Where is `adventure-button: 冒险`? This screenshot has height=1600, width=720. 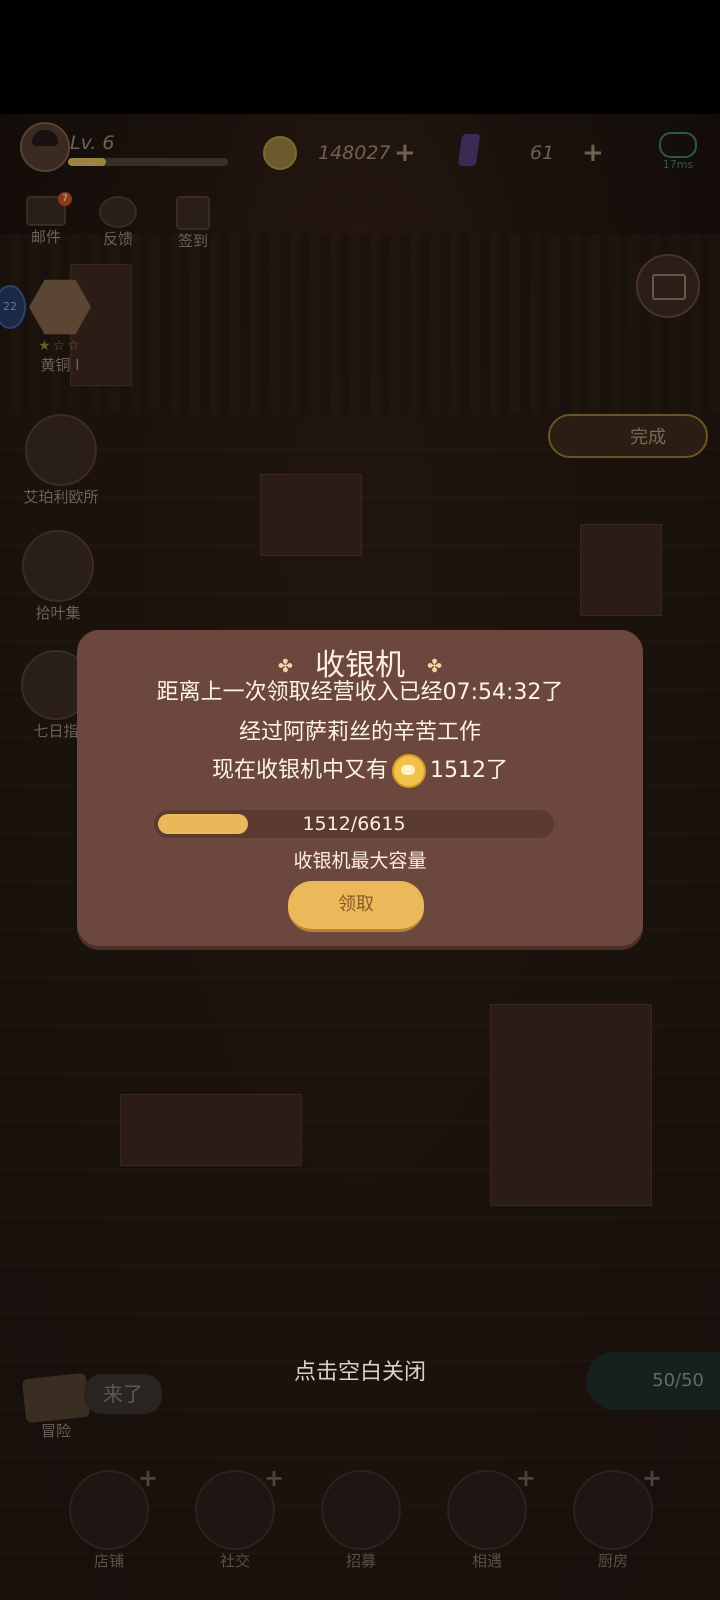 adventure-button: 冒险 is located at coordinates (56, 1406).